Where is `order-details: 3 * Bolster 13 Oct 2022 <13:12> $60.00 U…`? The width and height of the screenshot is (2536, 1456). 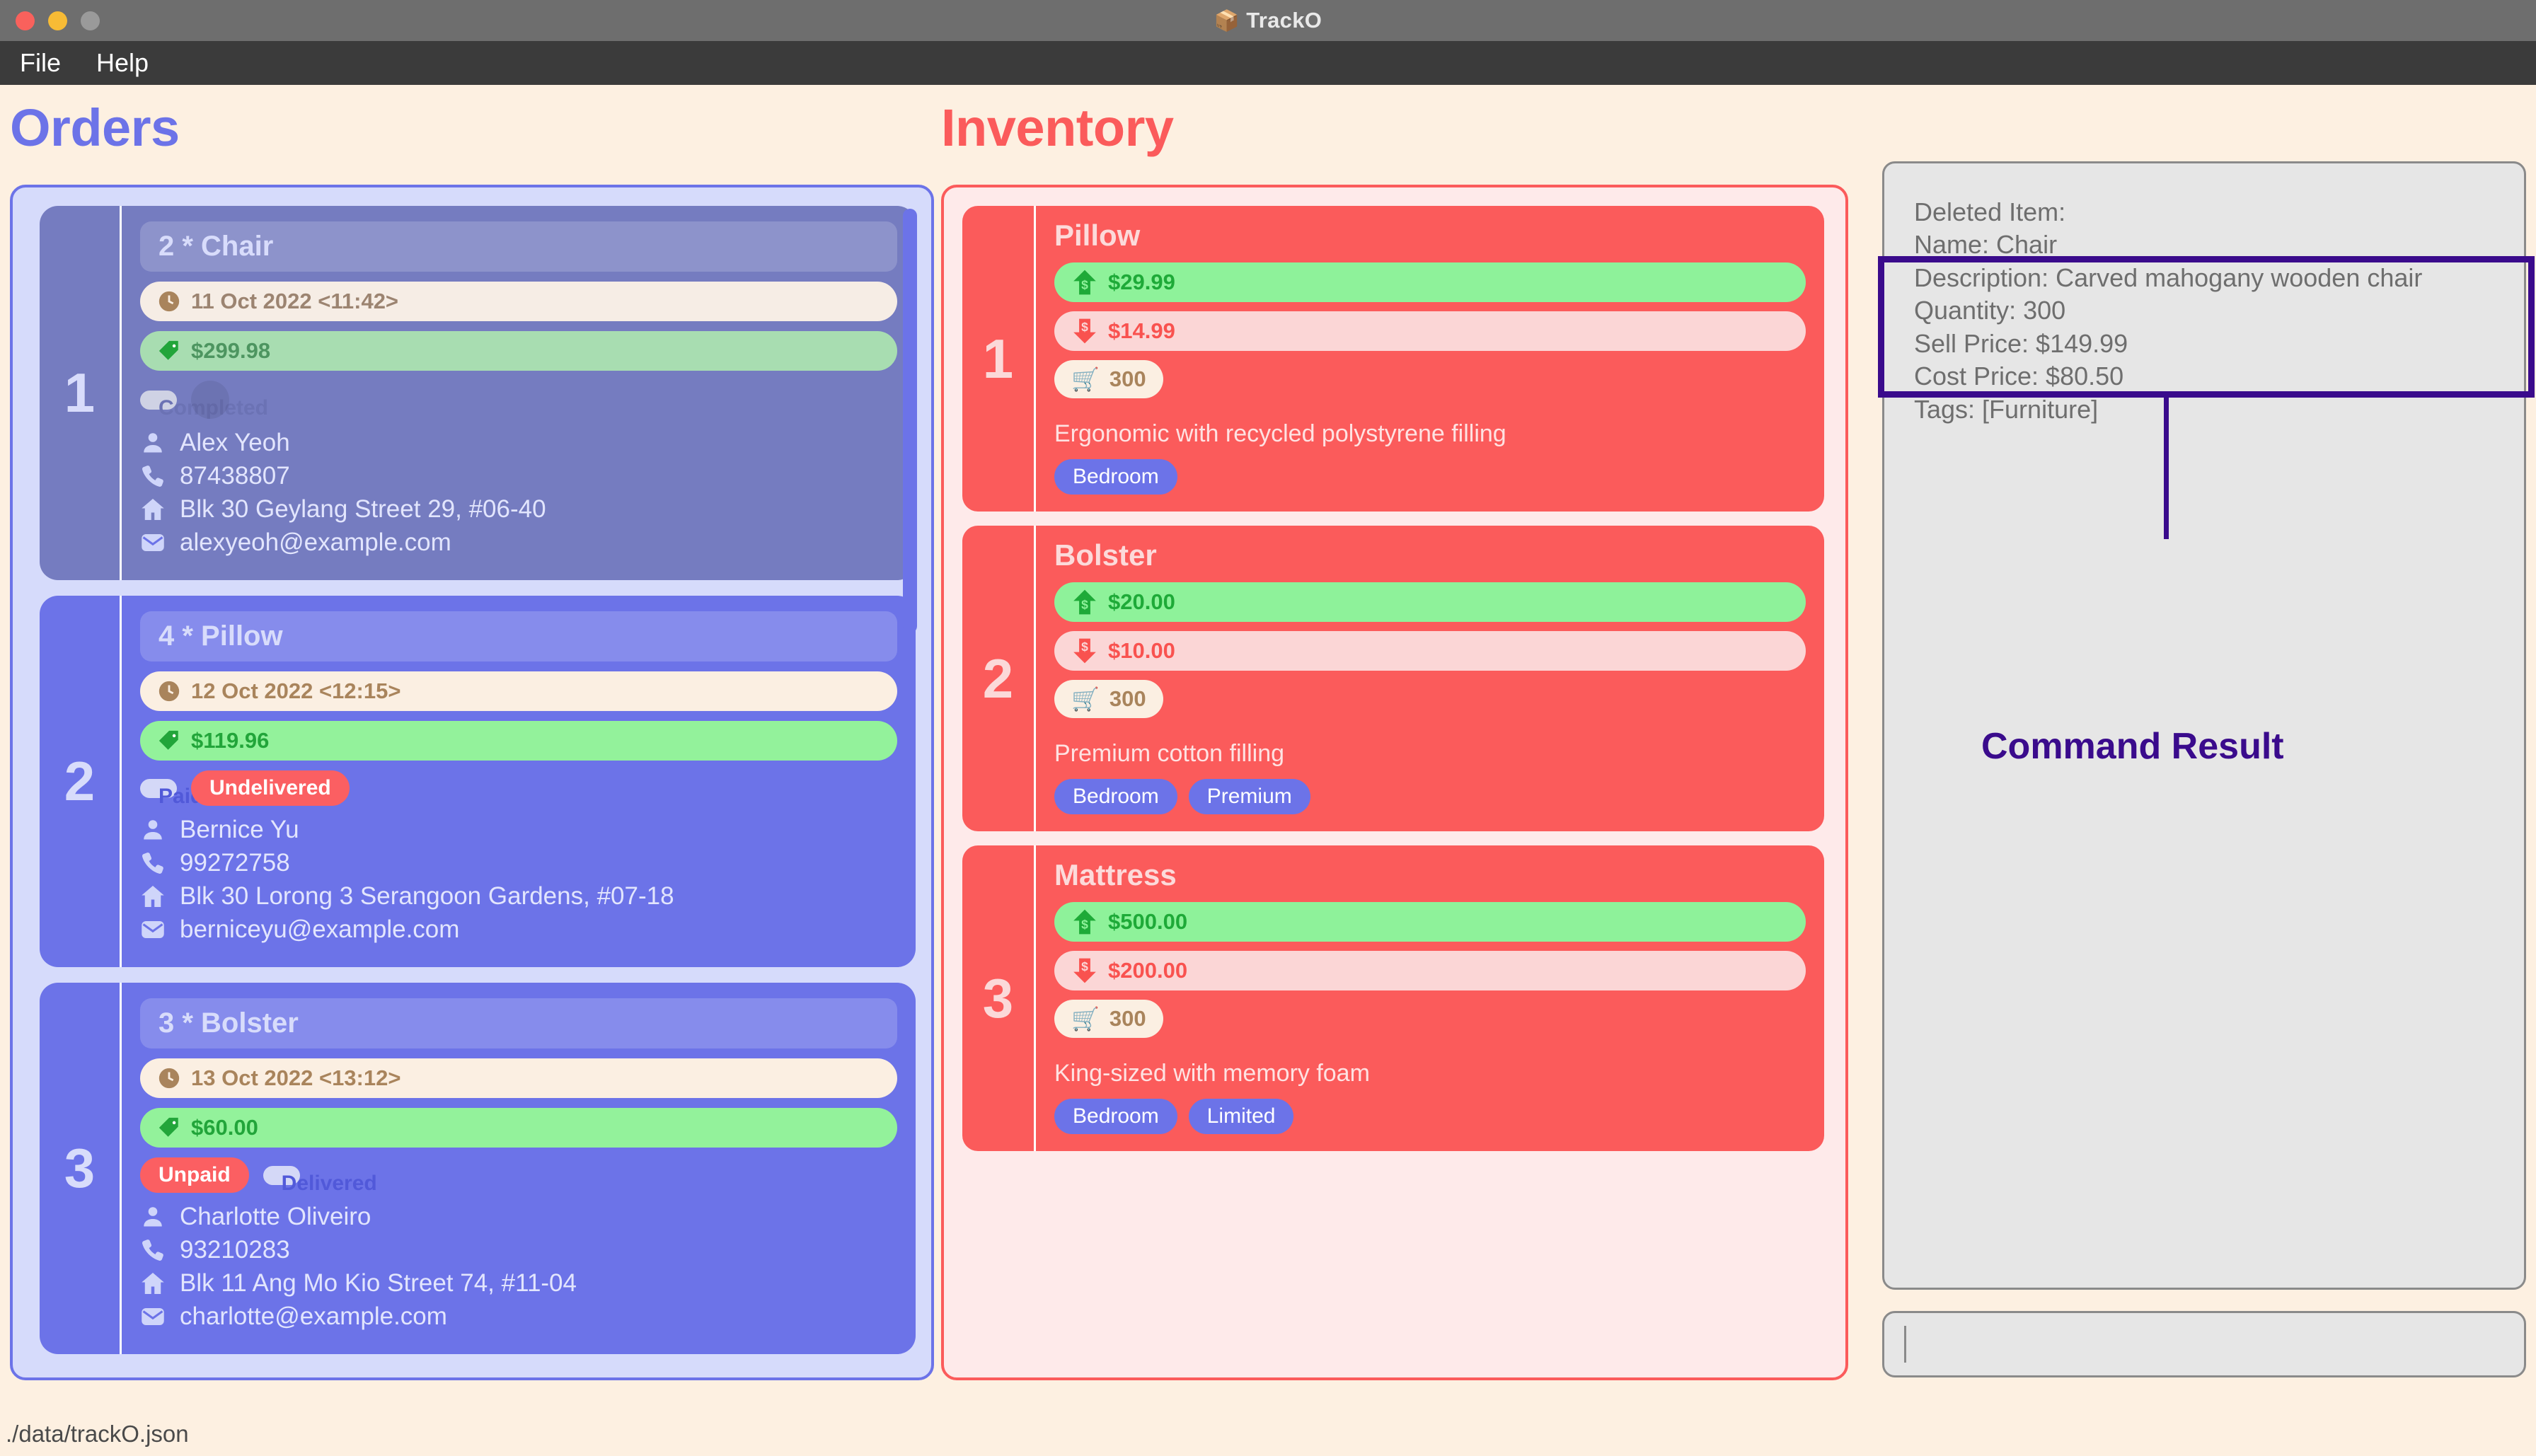 order-details: 3 * Bolster 13 Oct 2022 <13:12> $60.00 U… is located at coordinates (519, 1169).